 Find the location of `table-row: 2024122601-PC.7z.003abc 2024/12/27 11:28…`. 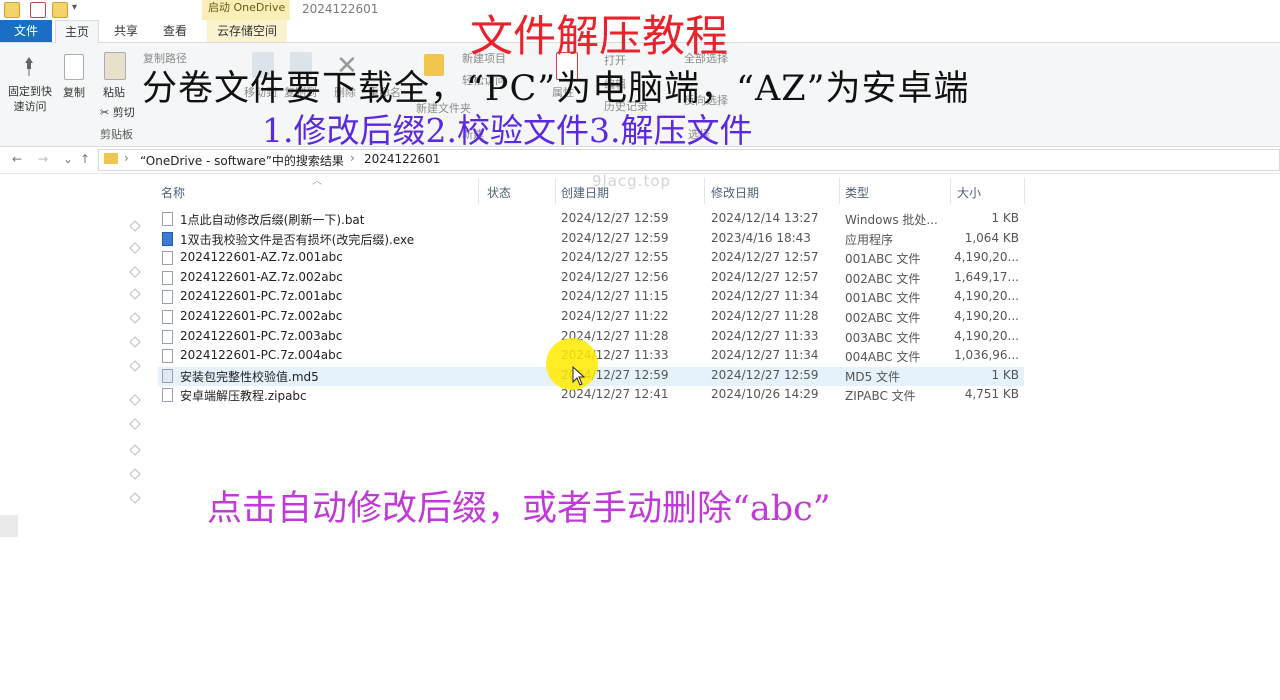

table-row: 2024122601-PC.7z.003abc 2024/12/27 11:28… is located at coordinates (591, 337).